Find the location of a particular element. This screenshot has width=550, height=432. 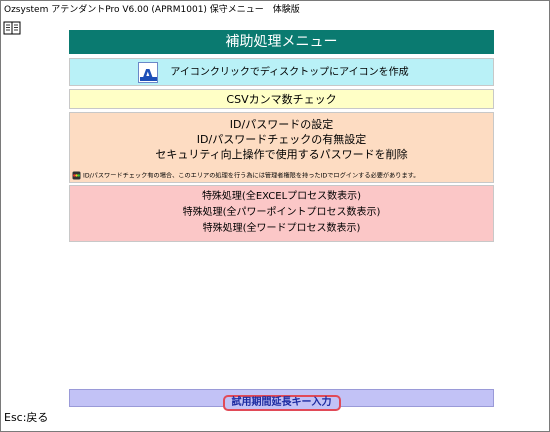

traffic-light-icon is located at coordinates (76, 175).